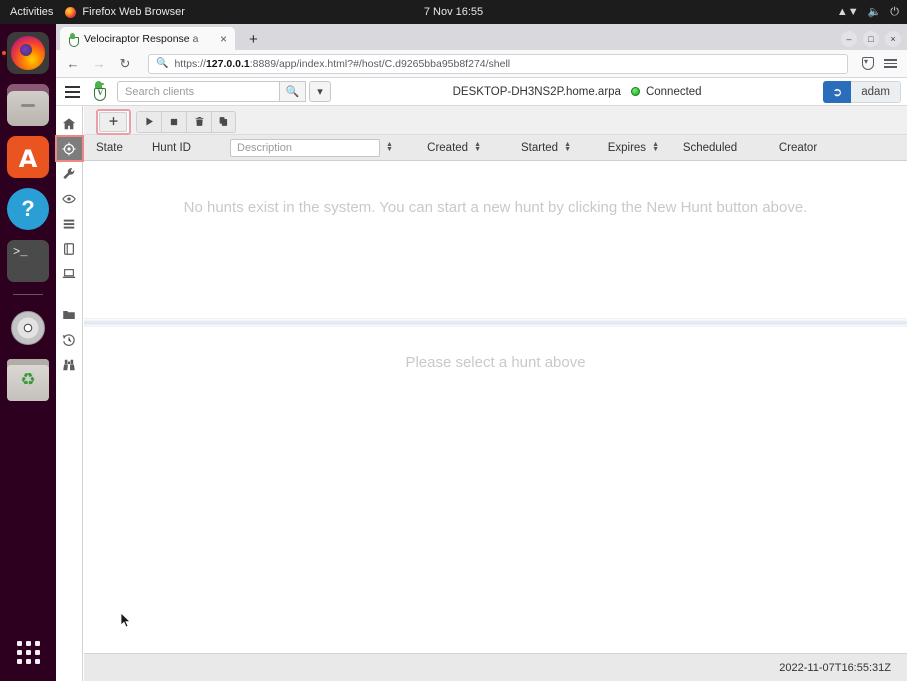 This screenshot has height=681, width=907. I want to click on delete-hunt-button, so click(198, 121).